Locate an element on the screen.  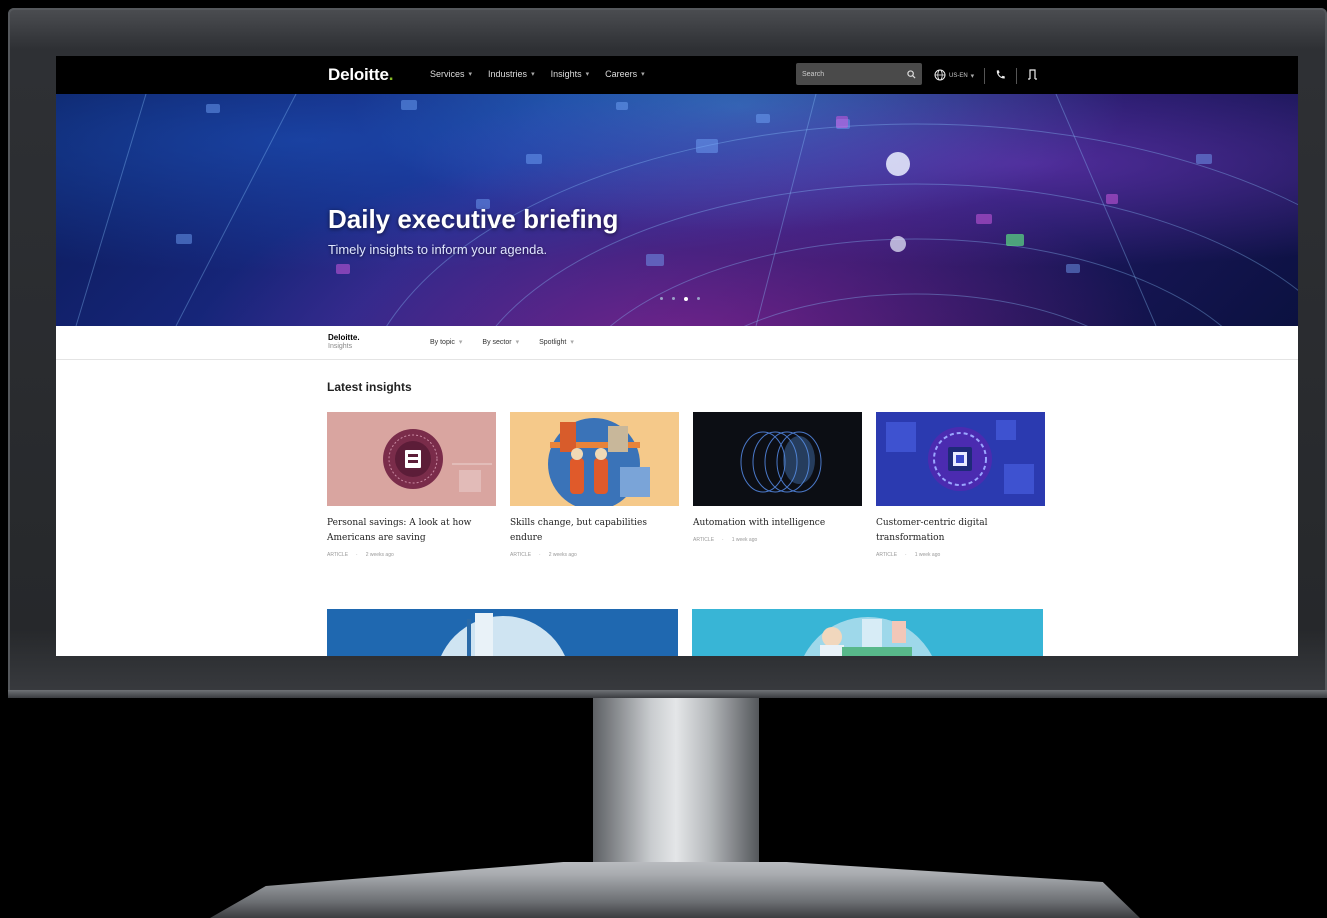
search-input: Search is located at coordinates (859, 74).